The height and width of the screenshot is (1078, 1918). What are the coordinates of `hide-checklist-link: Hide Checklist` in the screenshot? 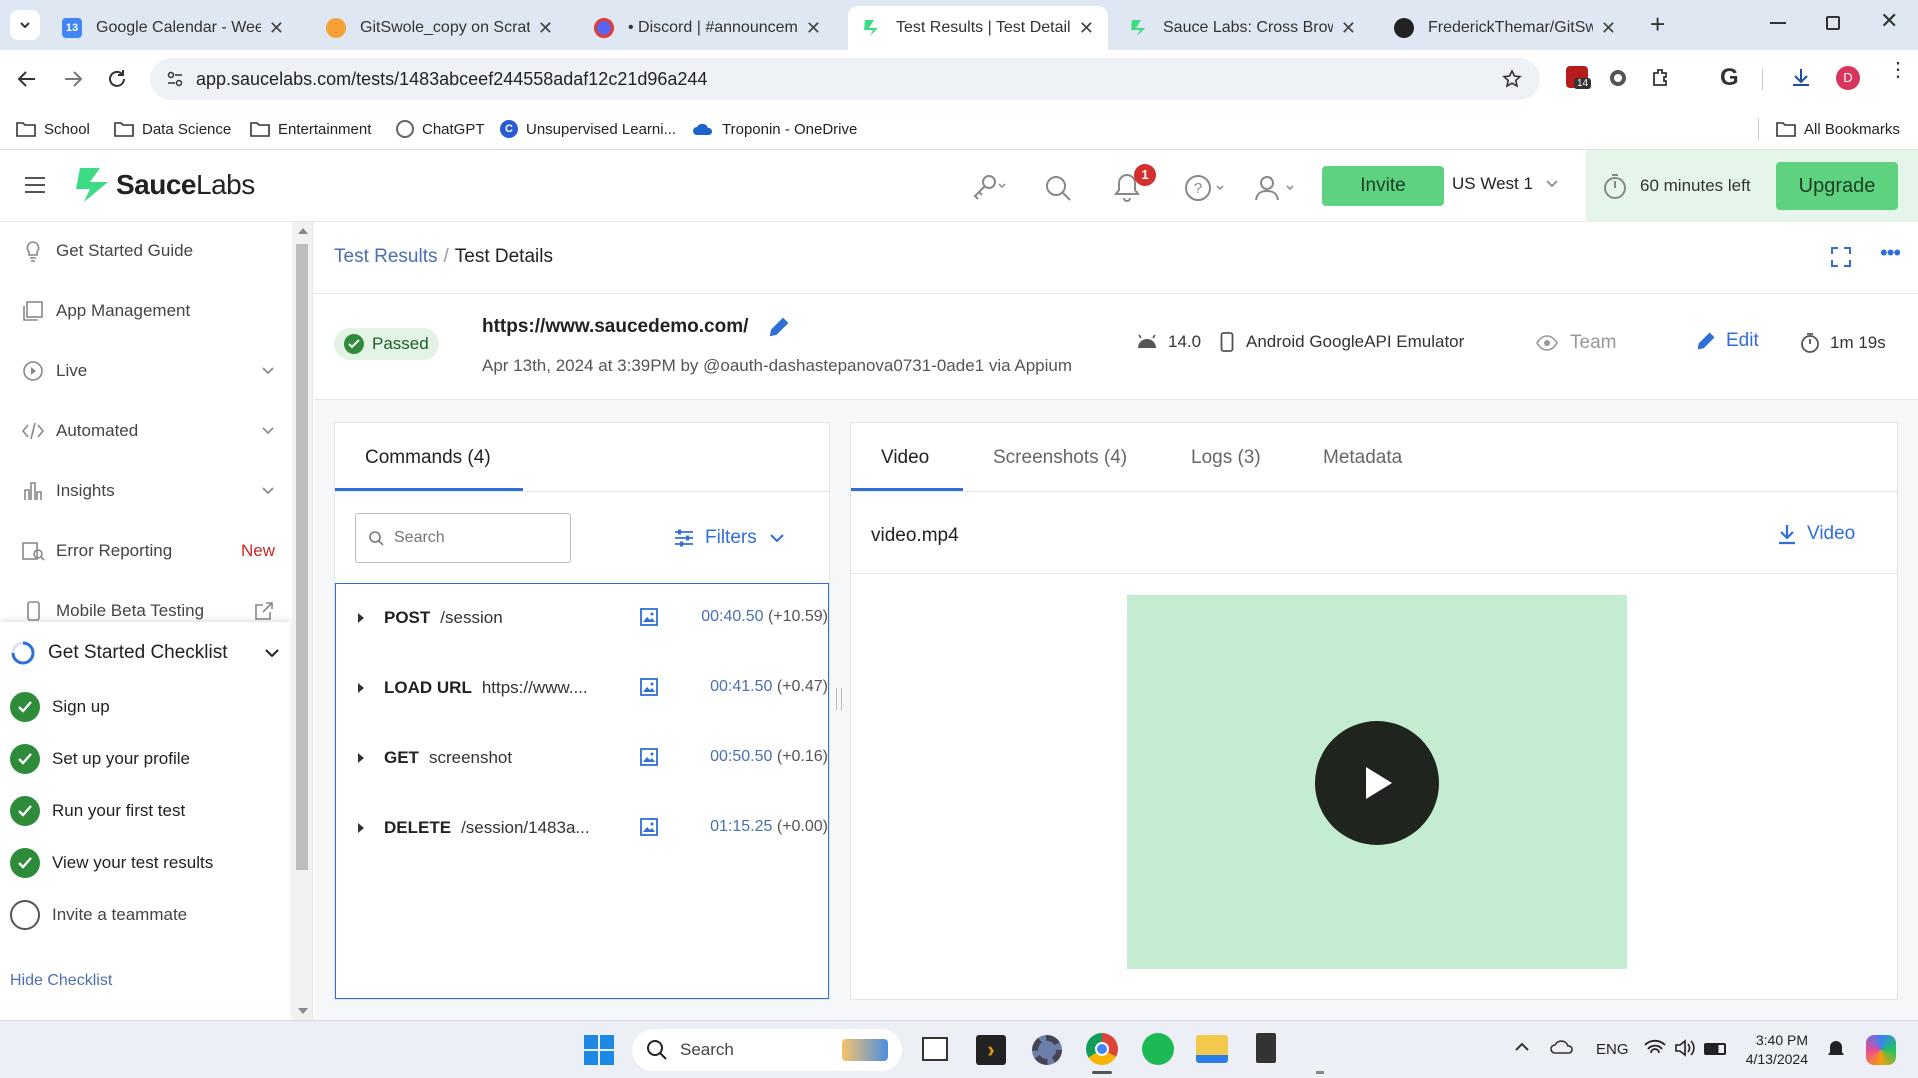 It's located at (61, 981).